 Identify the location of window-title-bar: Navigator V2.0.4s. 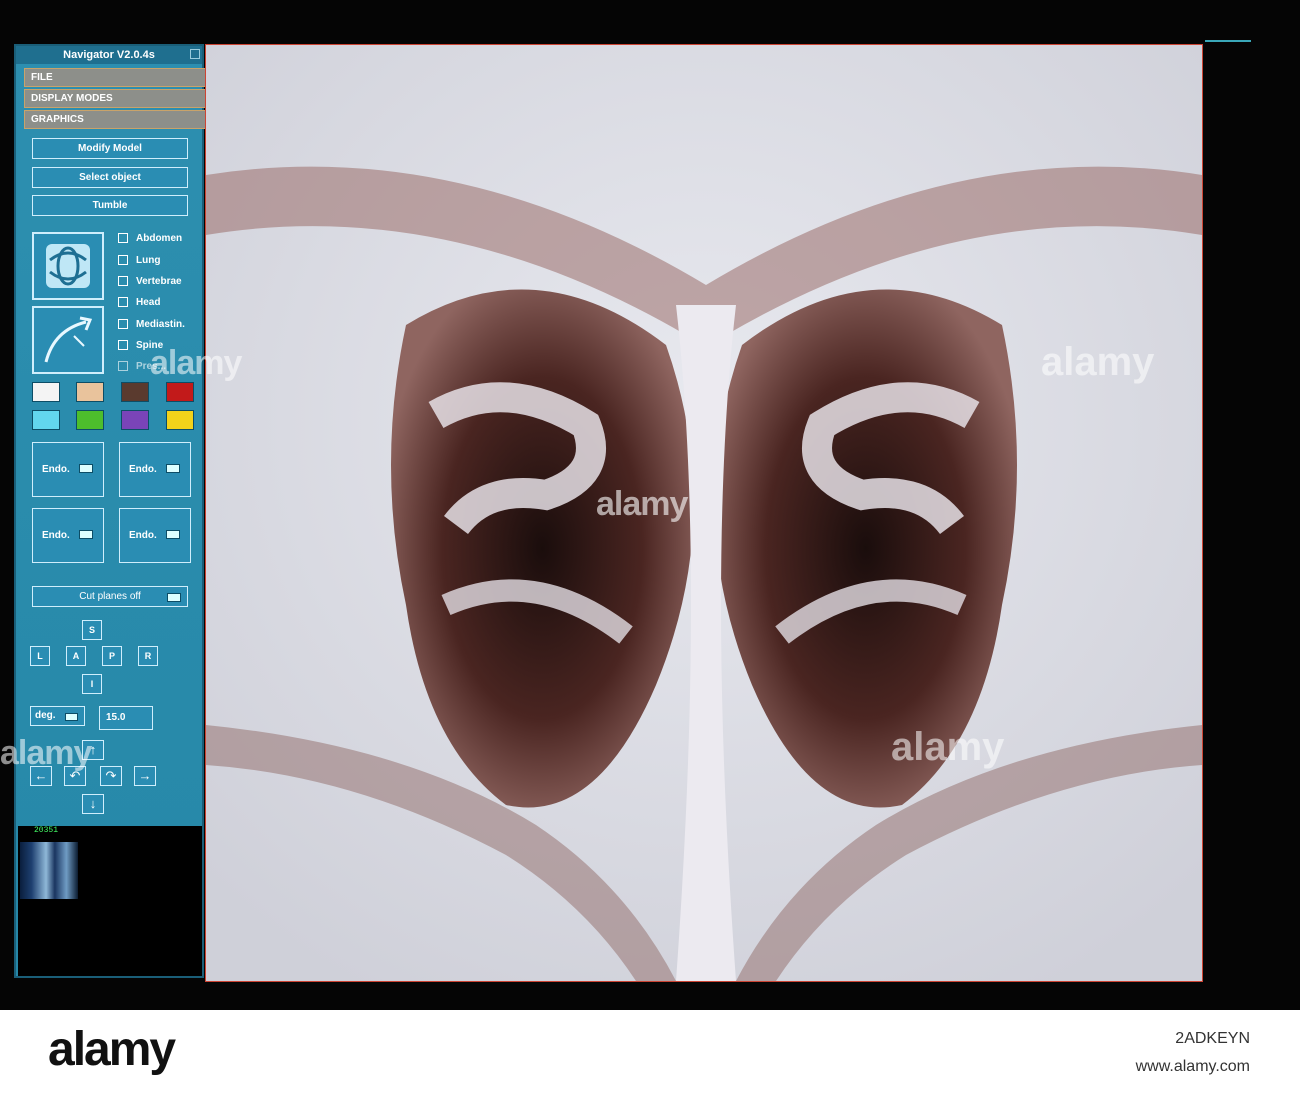
(109, 55).